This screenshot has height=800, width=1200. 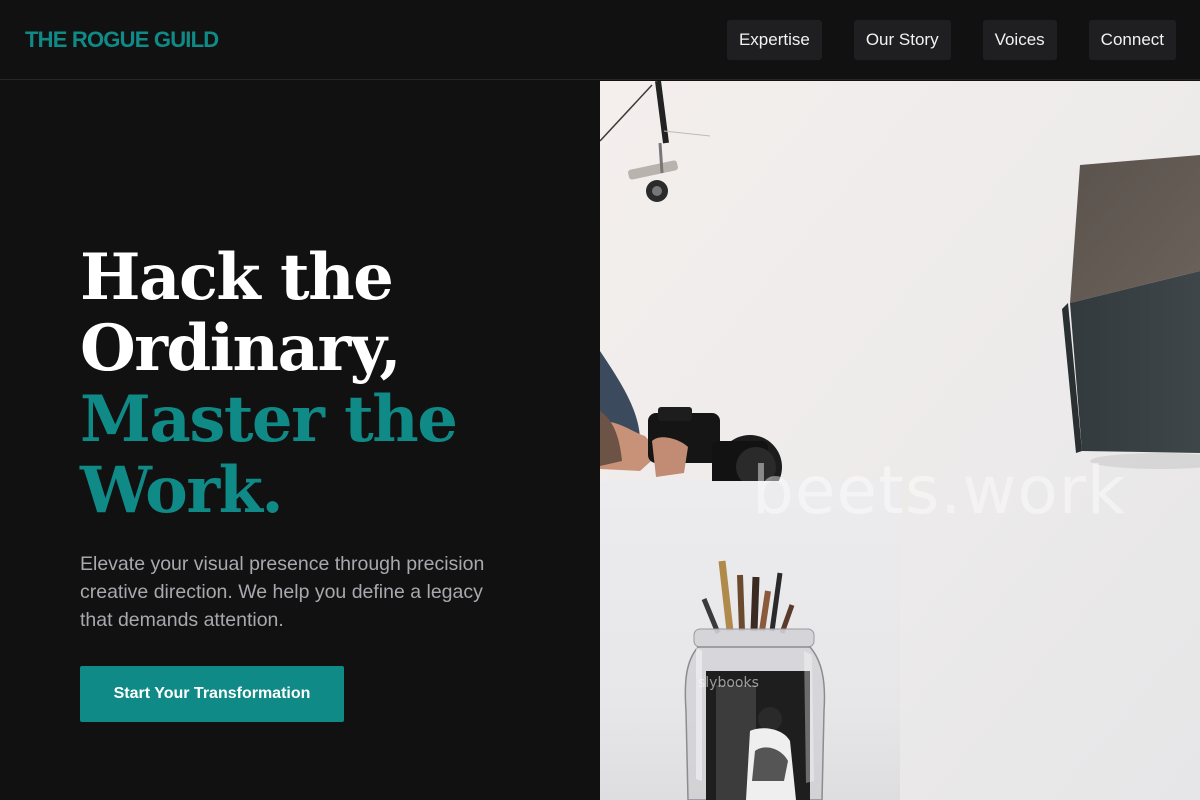 I want to click on brand-logo: THE ROGUE GUILD, so click(x=122, y=40).